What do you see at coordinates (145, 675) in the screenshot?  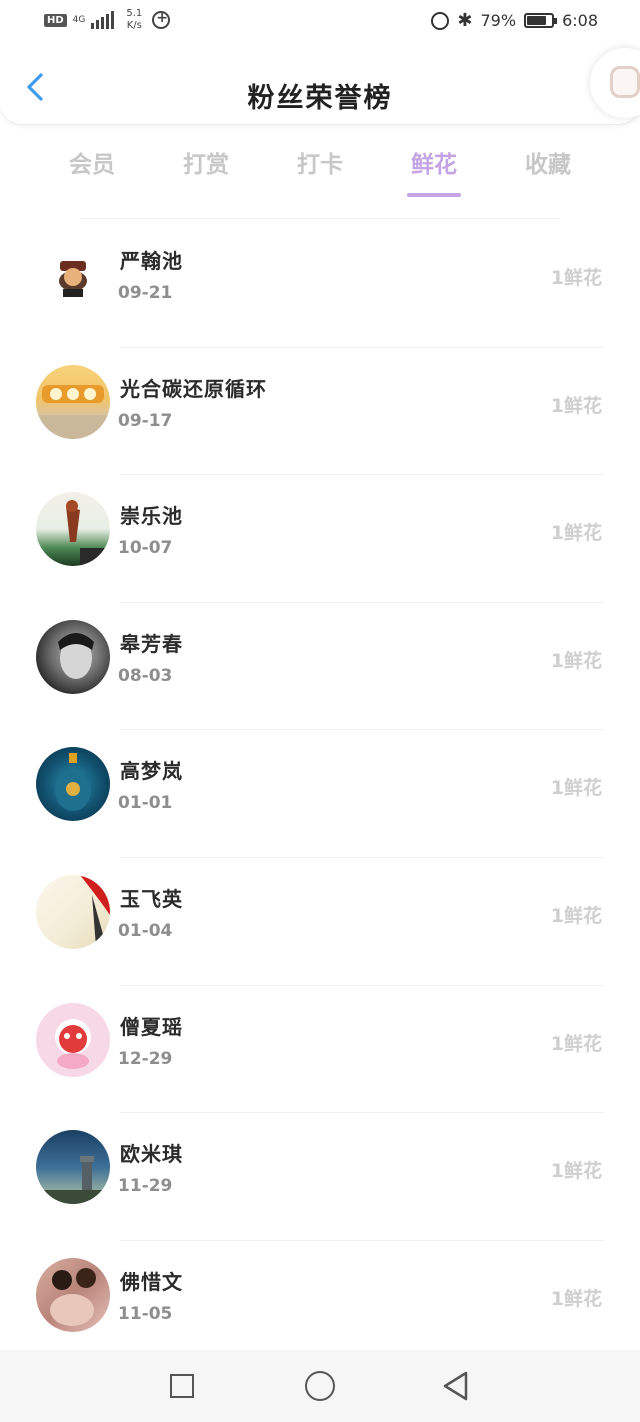 I see `fan-date: 08-03` at bounding box center [145, 675].